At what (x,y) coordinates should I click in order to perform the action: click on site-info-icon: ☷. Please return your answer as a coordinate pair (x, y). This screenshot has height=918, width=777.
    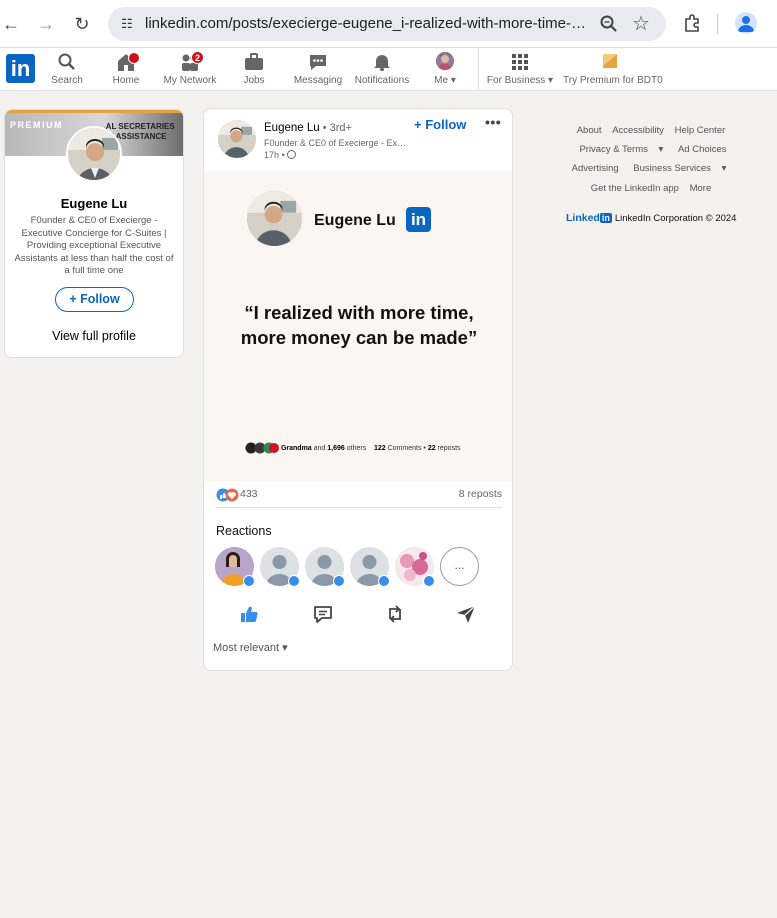
    Looking at the image, I should click on (127, 24).